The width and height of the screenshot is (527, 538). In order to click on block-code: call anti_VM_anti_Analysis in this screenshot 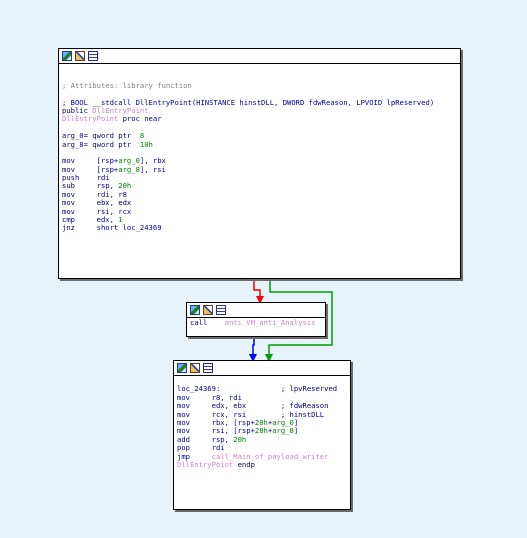, I will do `click(256, 323)`.